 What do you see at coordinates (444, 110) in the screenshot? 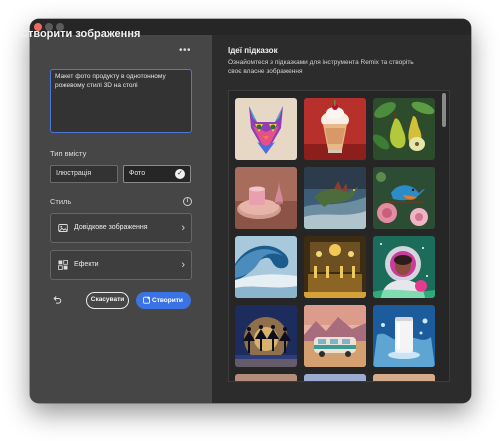
I see `scrollbar-thumb` at bounding box center [444, 110].